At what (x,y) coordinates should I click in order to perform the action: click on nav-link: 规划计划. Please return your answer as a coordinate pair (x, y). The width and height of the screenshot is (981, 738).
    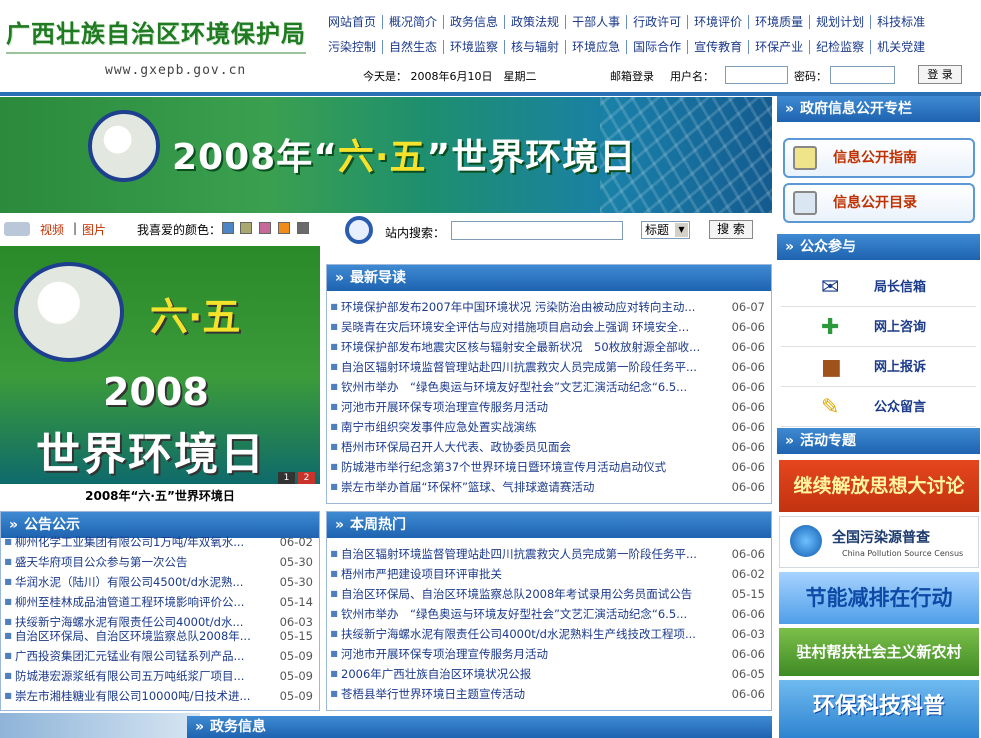
    Looking at the image, I should click on (839, 22).